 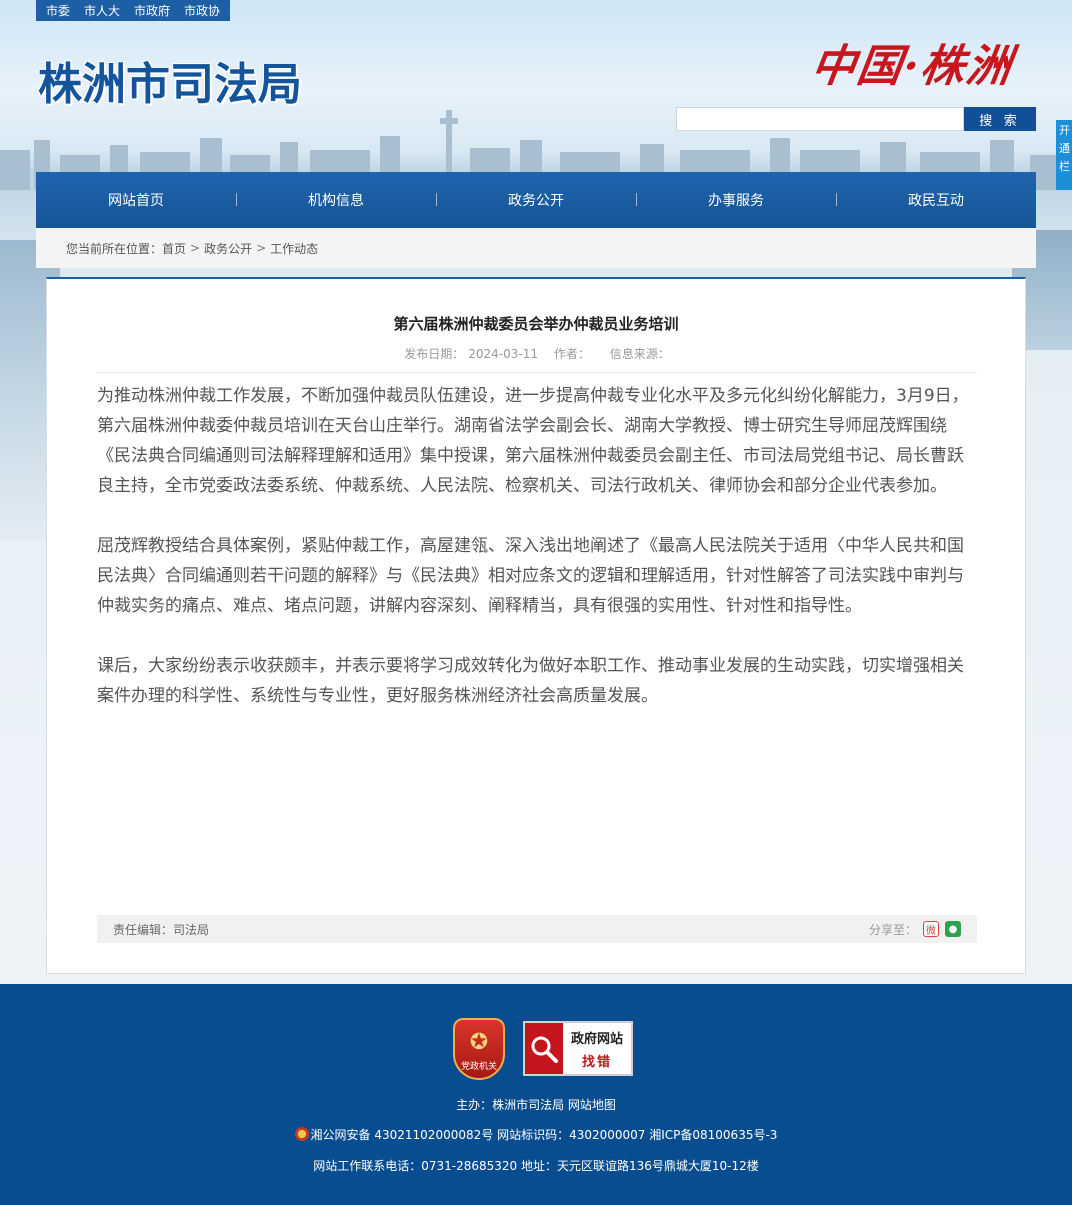 I want to click on nav-item-gov-affairs: 政务公开, so click(x=536, y=200).